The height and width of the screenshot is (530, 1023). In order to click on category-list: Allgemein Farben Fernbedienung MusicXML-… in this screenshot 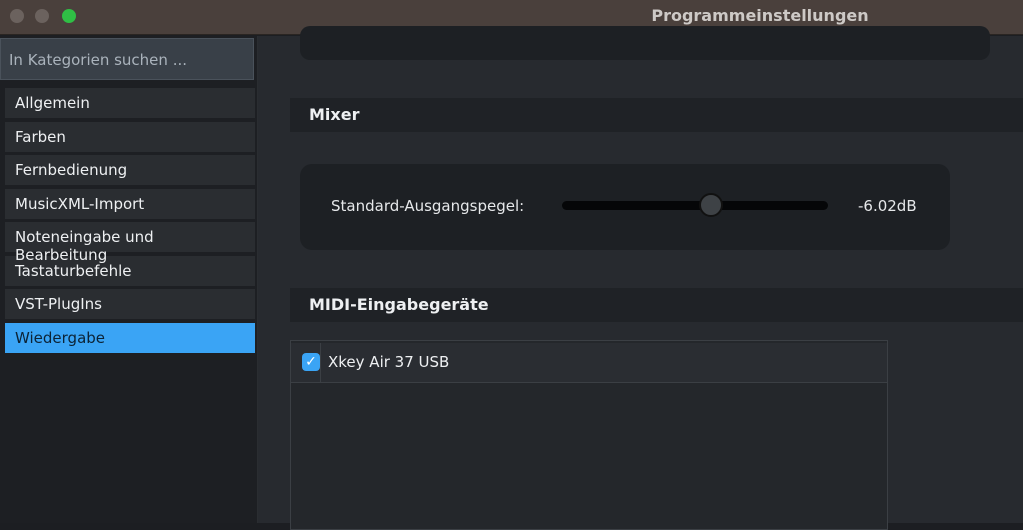, I will do `click(130, 222)`.